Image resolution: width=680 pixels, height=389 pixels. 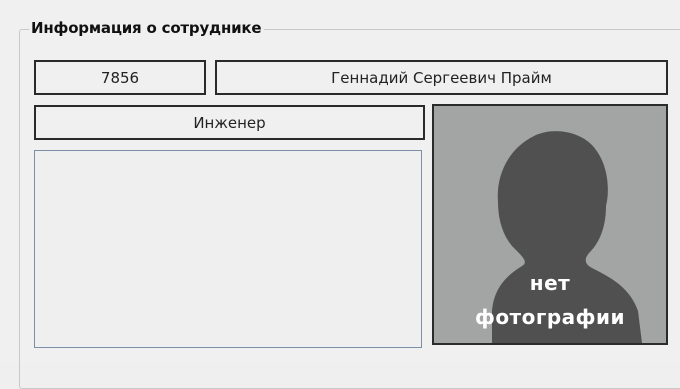 I want to click on employee-name-field: Геннадий Сергеевич Прайм, so click(x=441, y=77).